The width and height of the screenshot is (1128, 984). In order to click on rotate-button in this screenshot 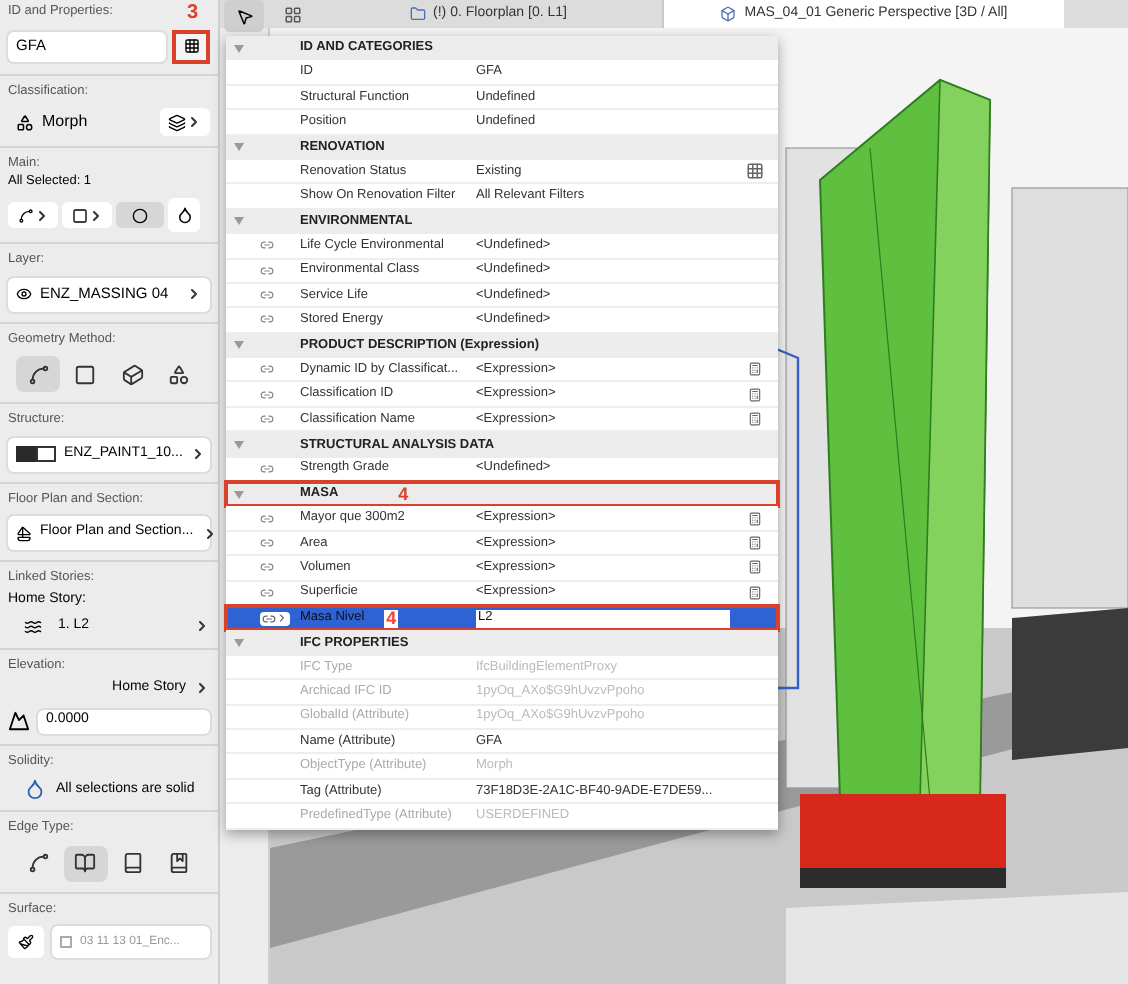, I will do `click(140, 215)`.